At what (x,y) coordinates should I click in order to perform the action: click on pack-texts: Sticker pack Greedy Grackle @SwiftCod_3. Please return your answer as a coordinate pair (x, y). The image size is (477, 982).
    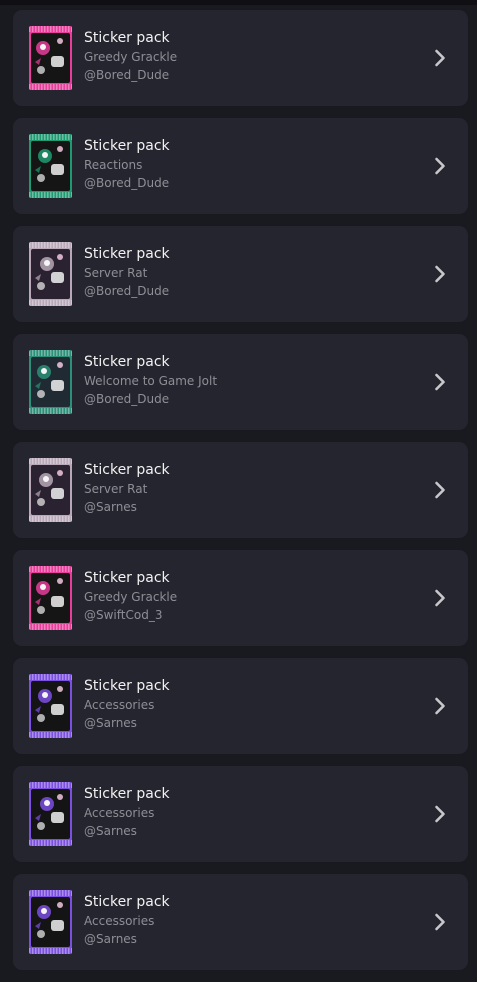
    Looking at the image, I should click on (130, 596).